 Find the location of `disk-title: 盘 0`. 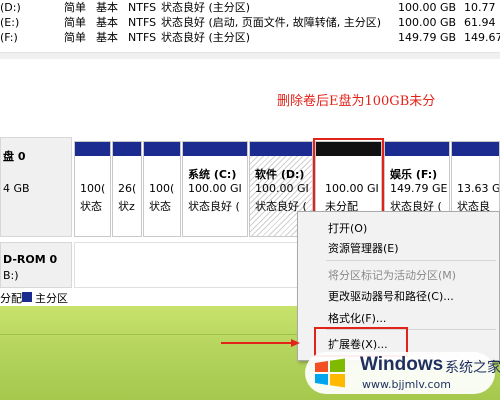

disk-title: 盘 0 is located at coordinates (14, 156).